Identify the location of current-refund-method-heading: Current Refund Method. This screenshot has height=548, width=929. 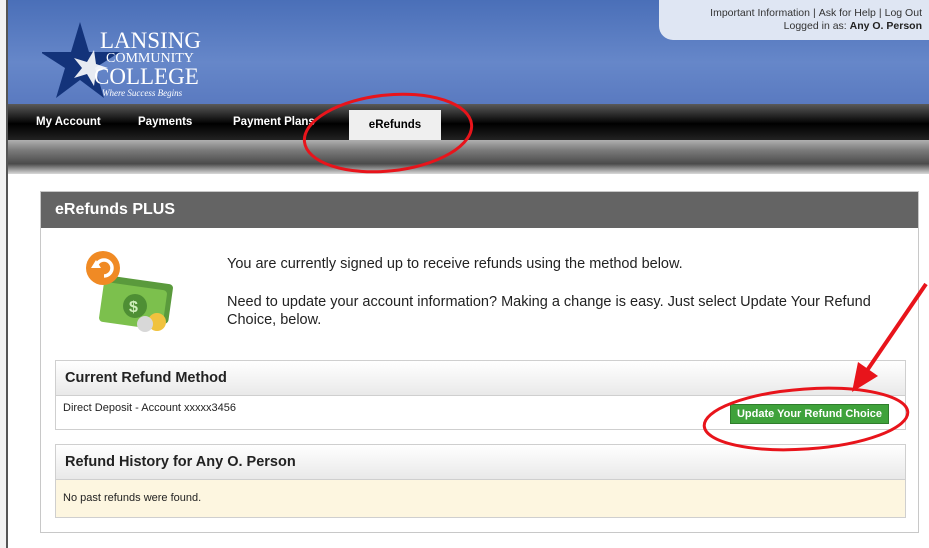
(480, 378).